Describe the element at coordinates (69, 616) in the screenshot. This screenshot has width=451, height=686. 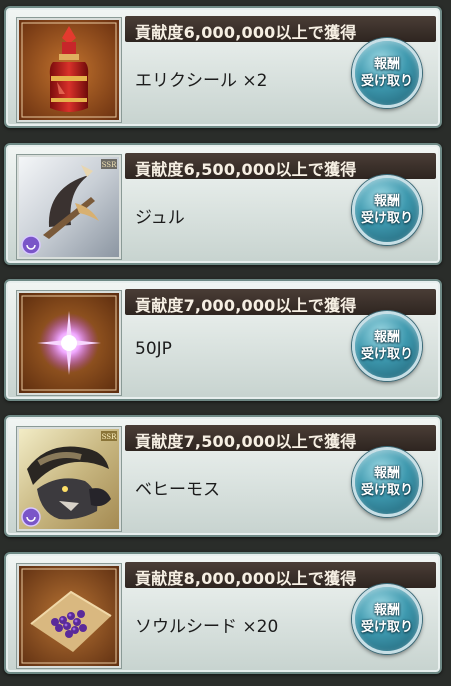
I see `soul-seed-icon` at that location.